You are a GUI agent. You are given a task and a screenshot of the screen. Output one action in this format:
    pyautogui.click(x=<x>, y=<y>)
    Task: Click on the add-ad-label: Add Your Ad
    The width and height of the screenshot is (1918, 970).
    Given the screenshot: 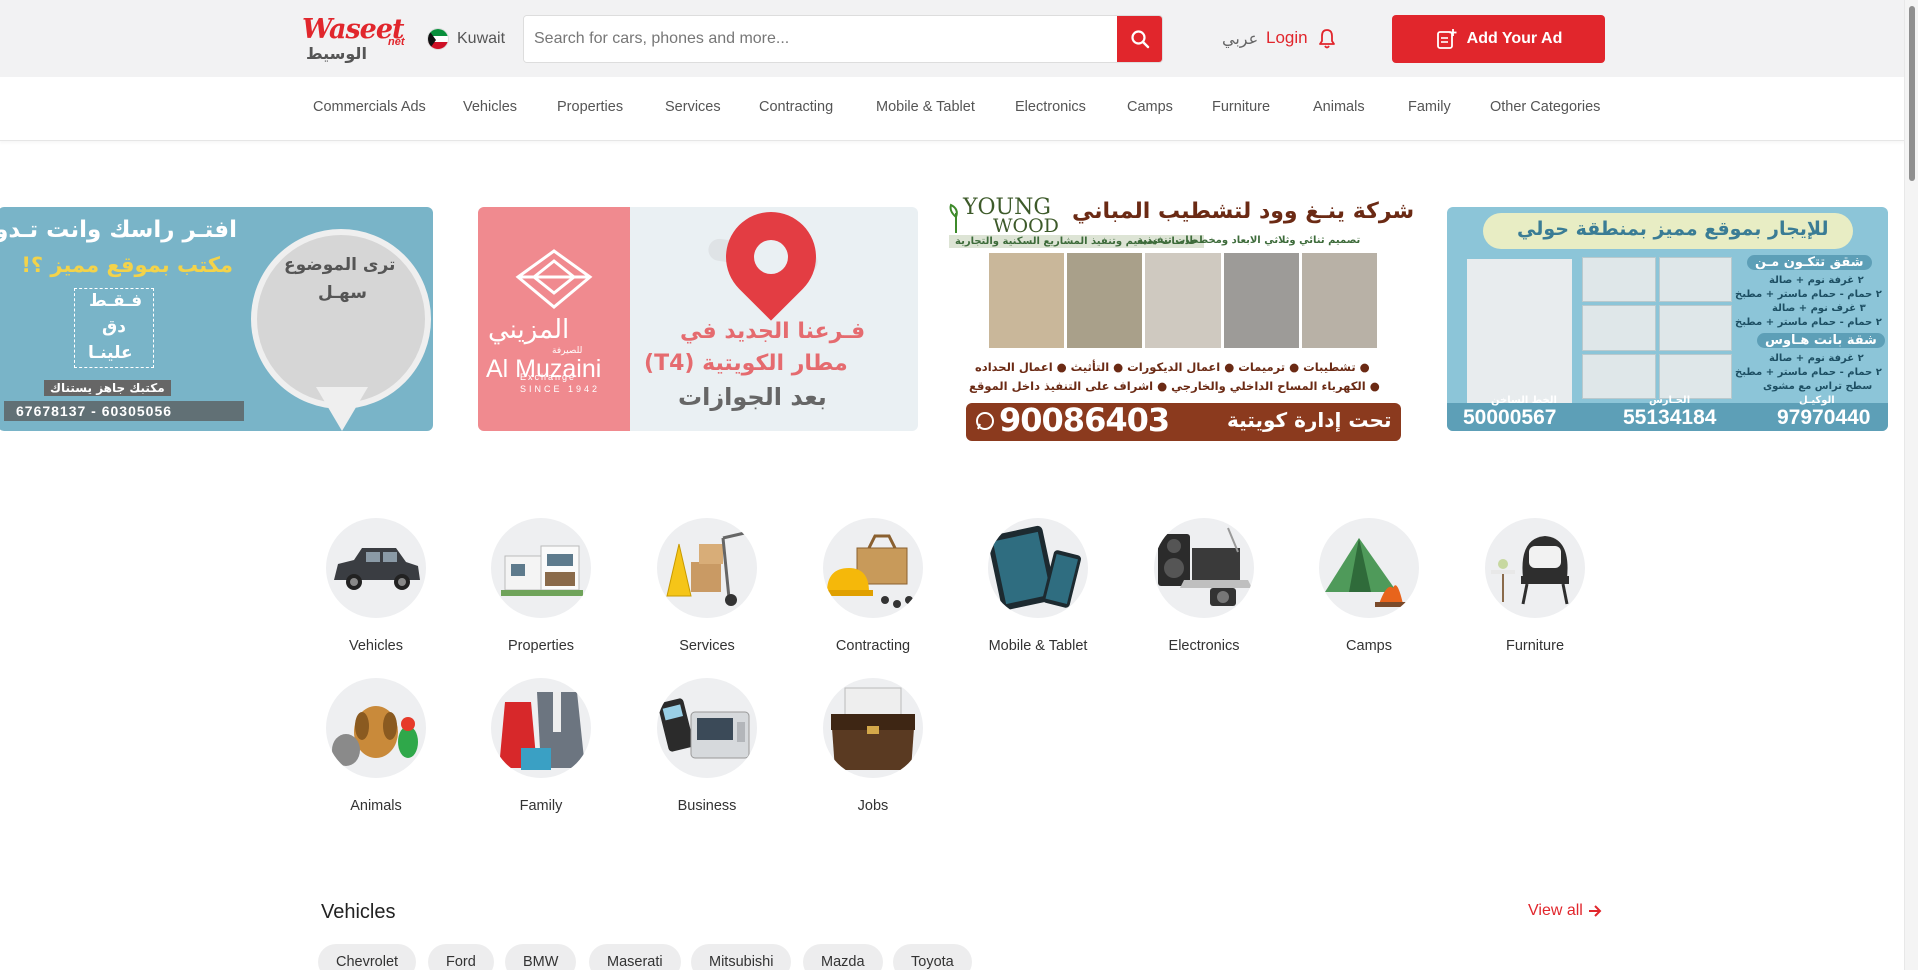 What is the action you would take?
    pyautogui.click(x=1514, y=38)
    